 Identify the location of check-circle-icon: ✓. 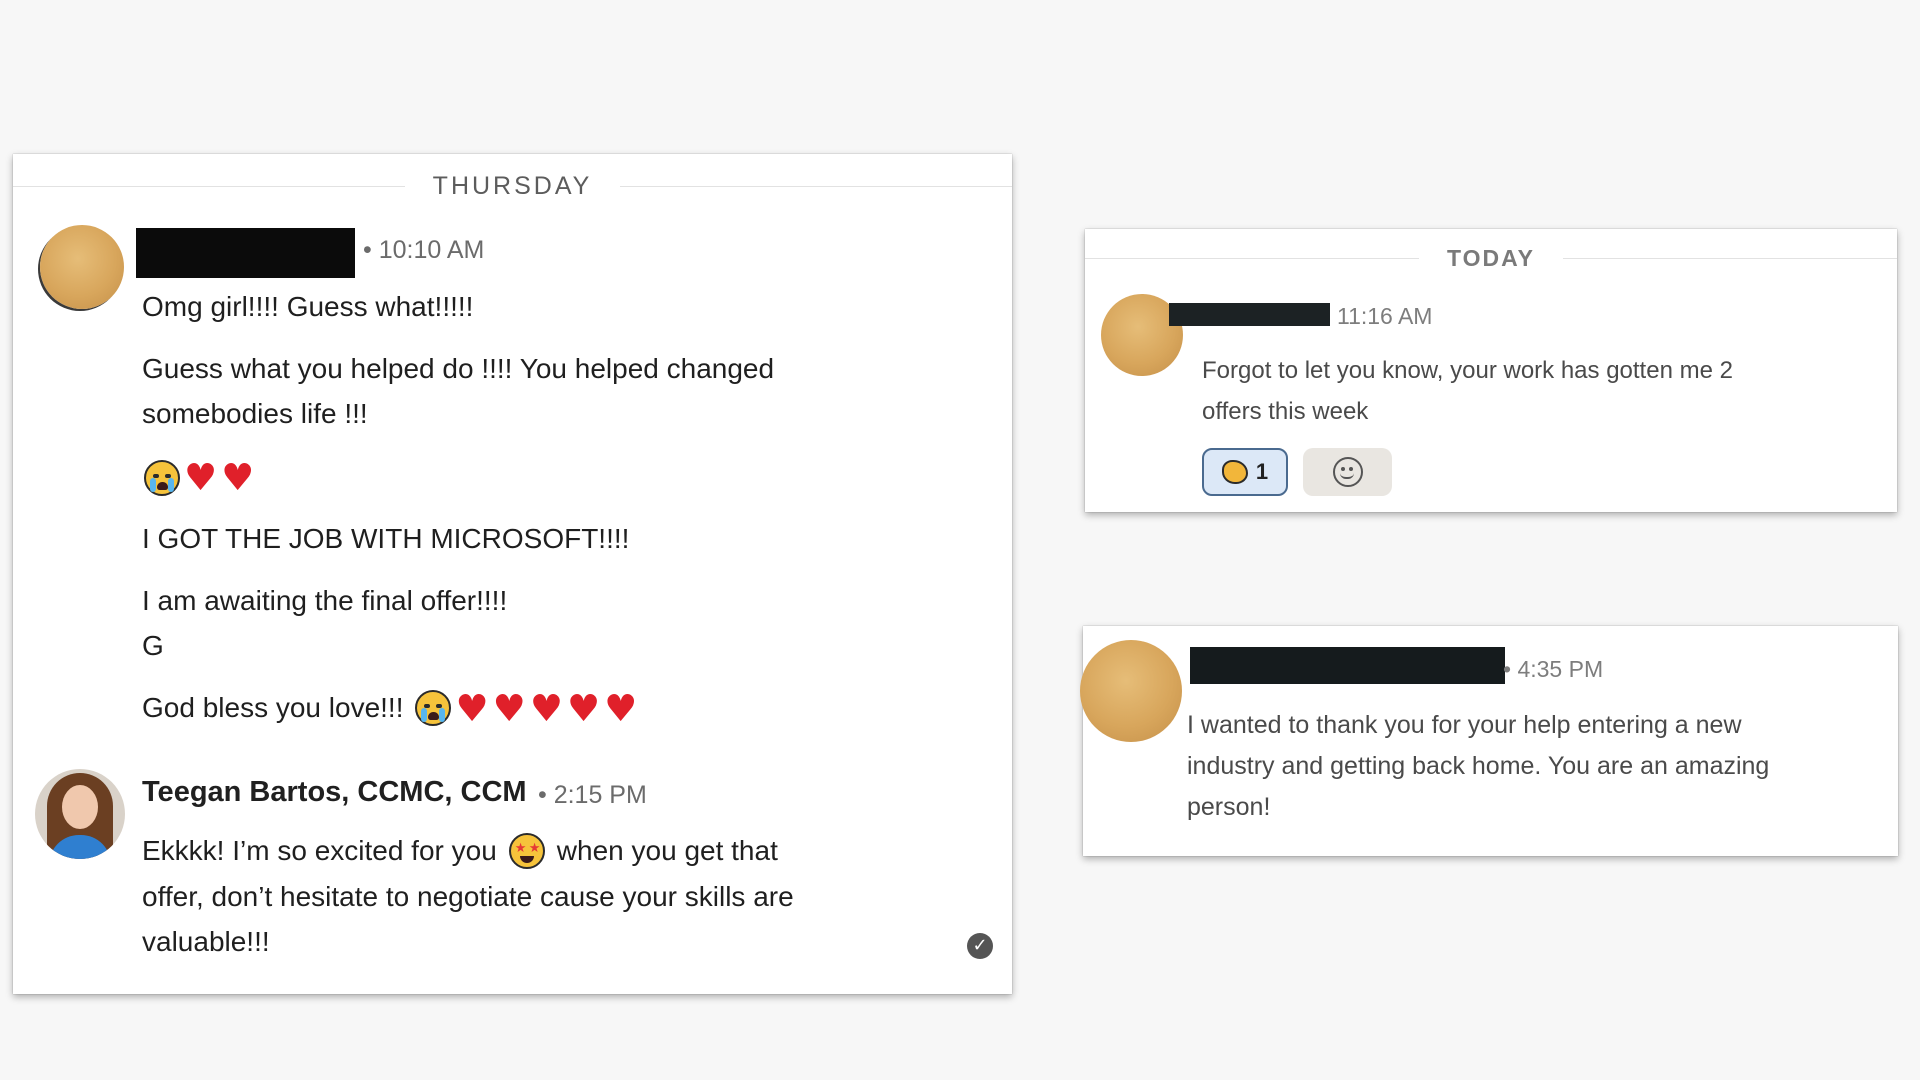
(980, 946).